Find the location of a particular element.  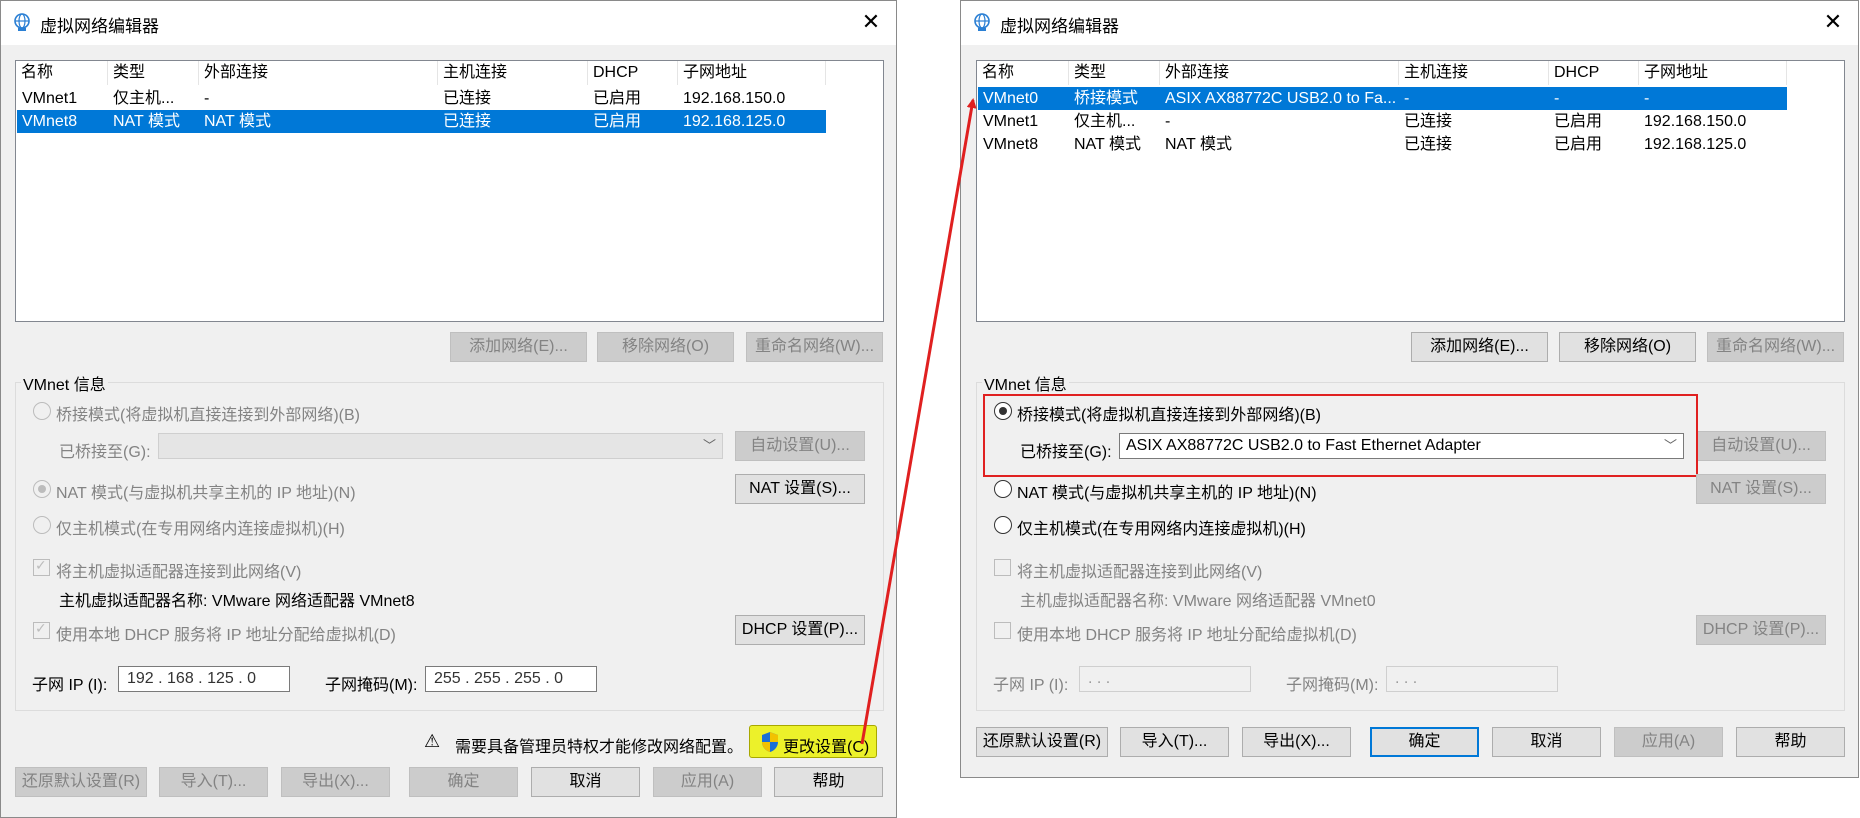

cell-name: VMnet1 is located at coordinates (50, 98).